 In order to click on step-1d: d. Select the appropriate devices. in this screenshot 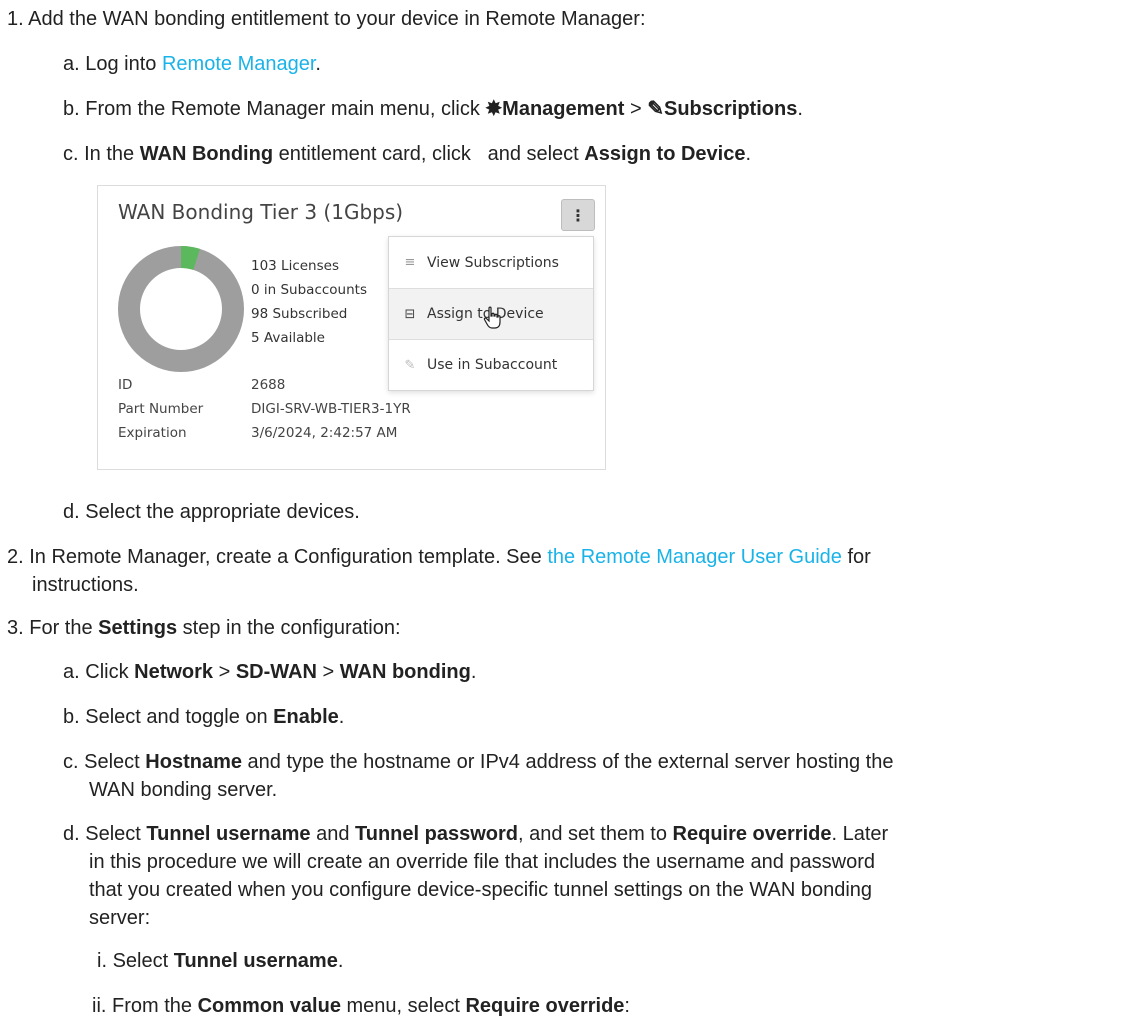, I will do `click(211, 512)`.